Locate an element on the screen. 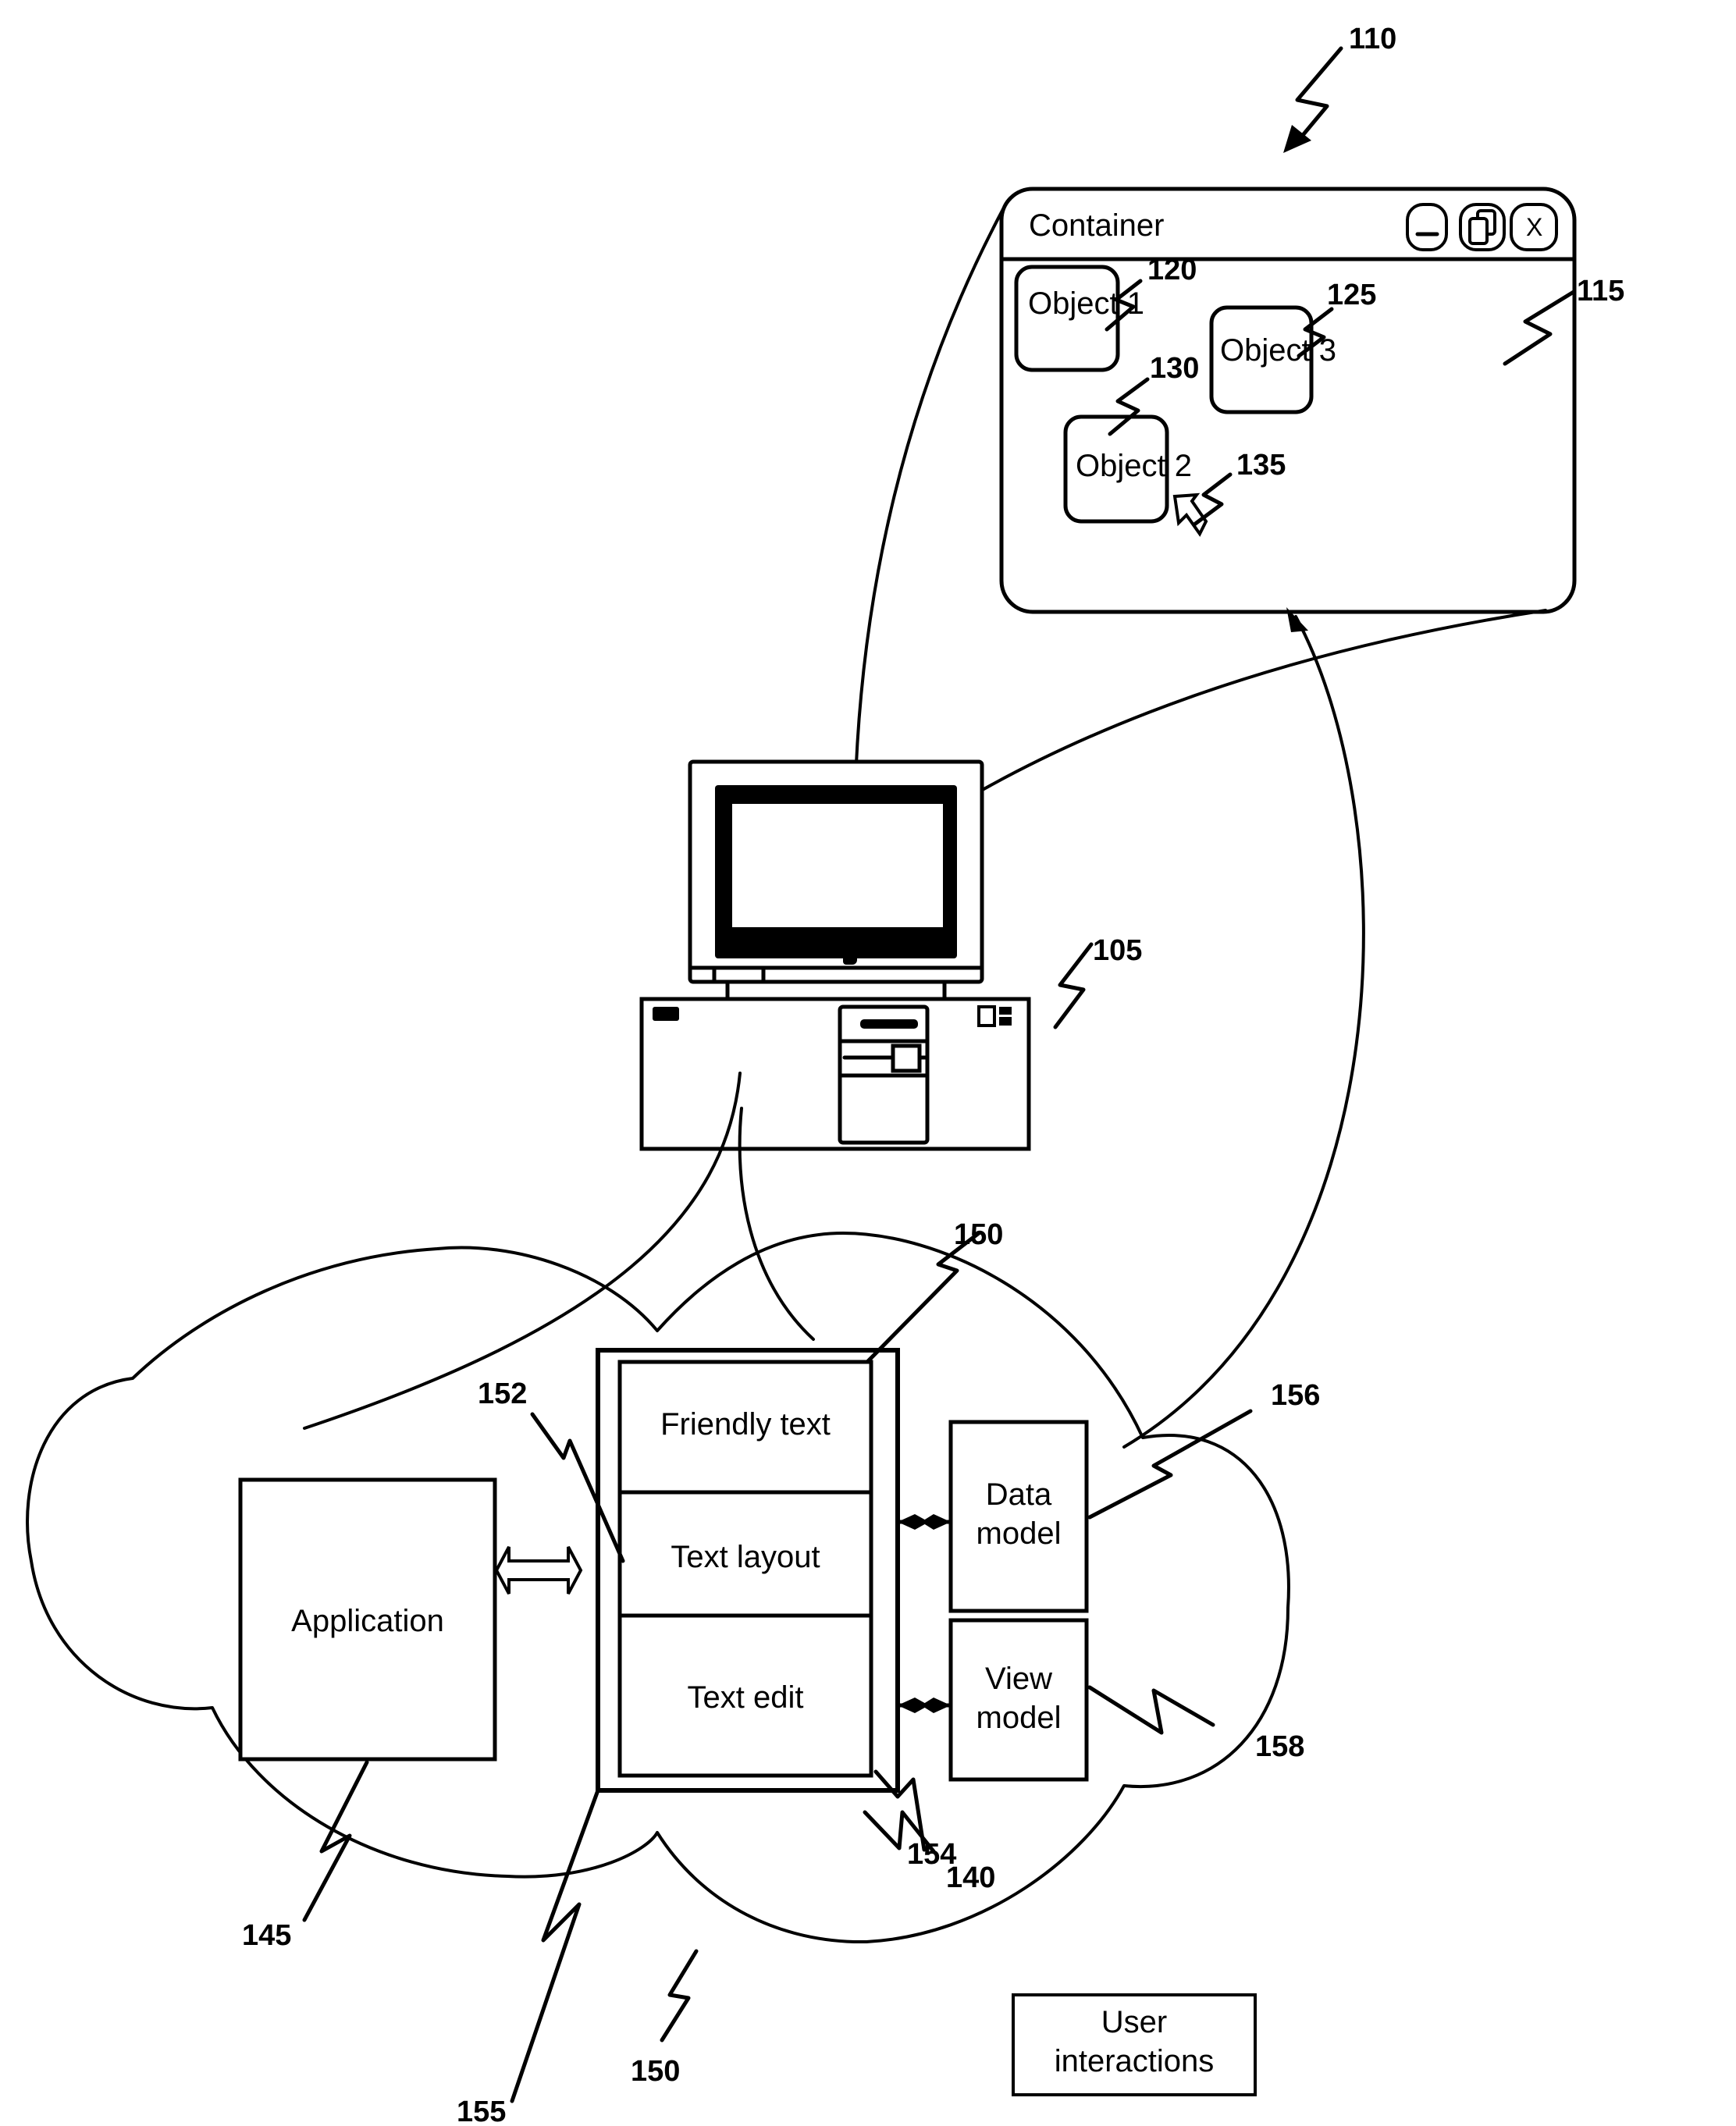  ref-label-125: 125 is located at coordinates (1351, 295).